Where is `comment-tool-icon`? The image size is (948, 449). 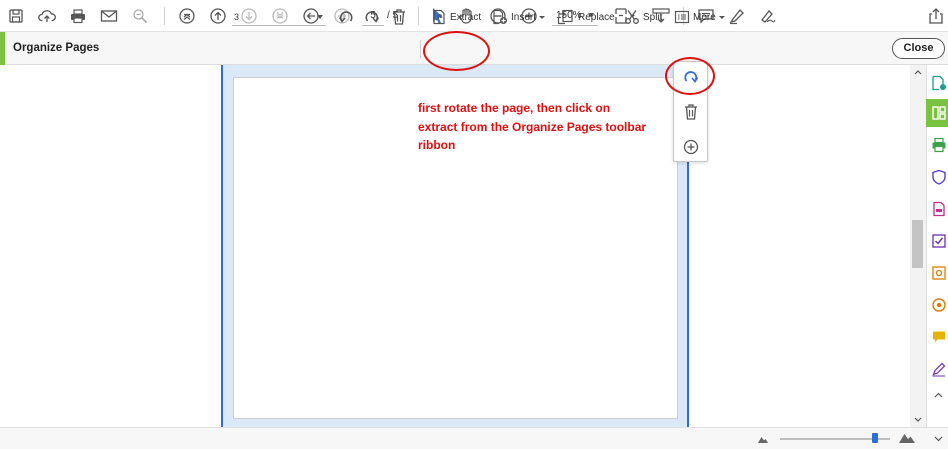 comment-tool-icon is located at coordinates (938, 337).